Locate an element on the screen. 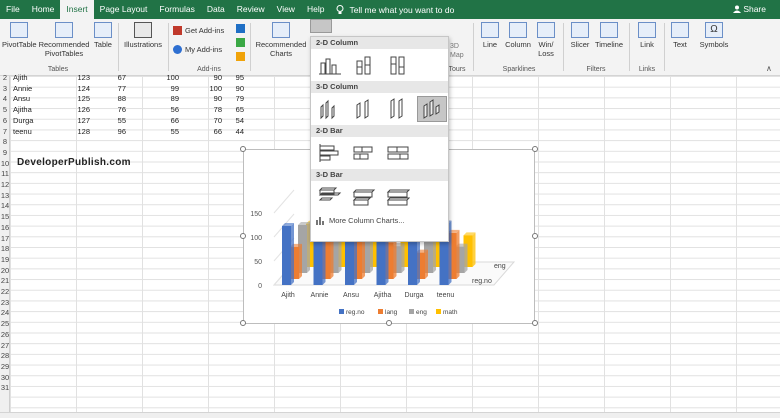 The image size is (780, 418). 3d-clustered-column-option is located at coordinates (330, 109).